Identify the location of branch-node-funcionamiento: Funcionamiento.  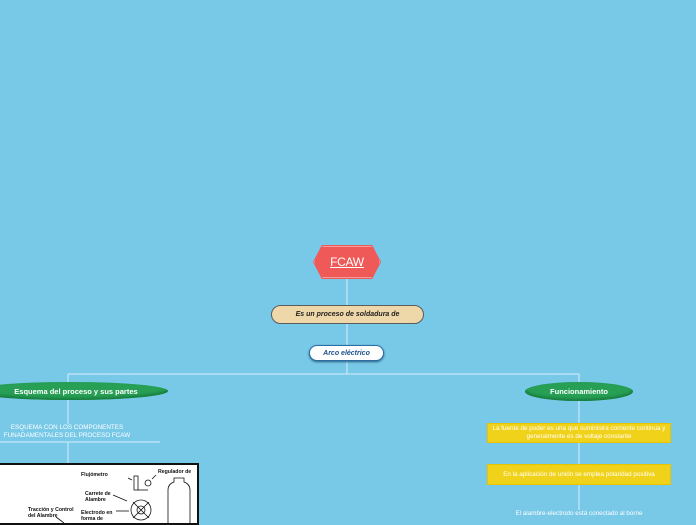
(579, 391).